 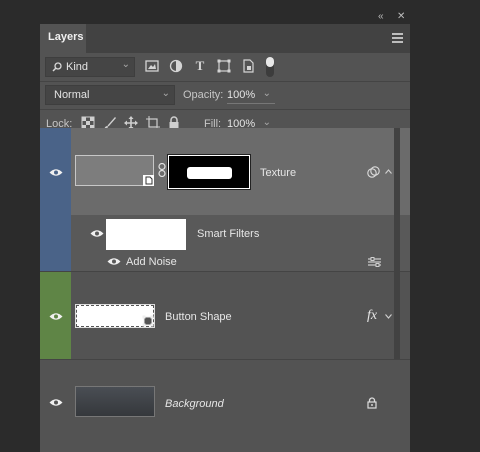 I want to click on shape-layer-filter-icon, so click(x=224, y=66).